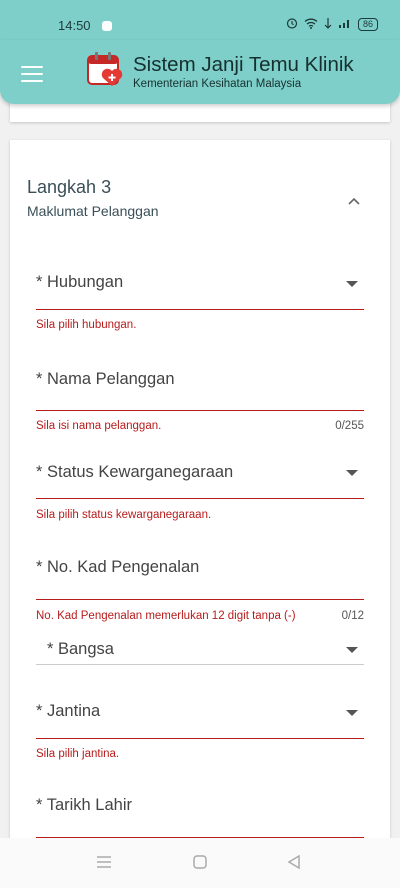 This screenshot has width=400, height=888. I want to click on menu-icon, so click(32, 74).